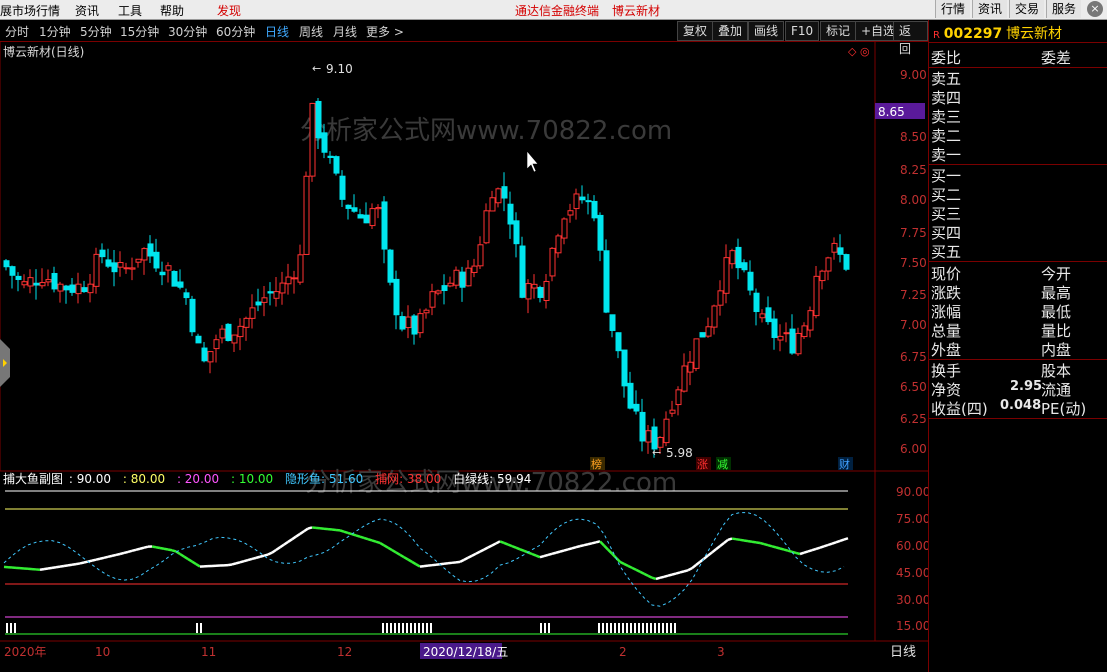 The height and width of the screenshot is (672, 1107). What do you see at coordinates (596, 464) in the screenshot?
I see `tag-rank: 榜` at bounding box center [596, 464].